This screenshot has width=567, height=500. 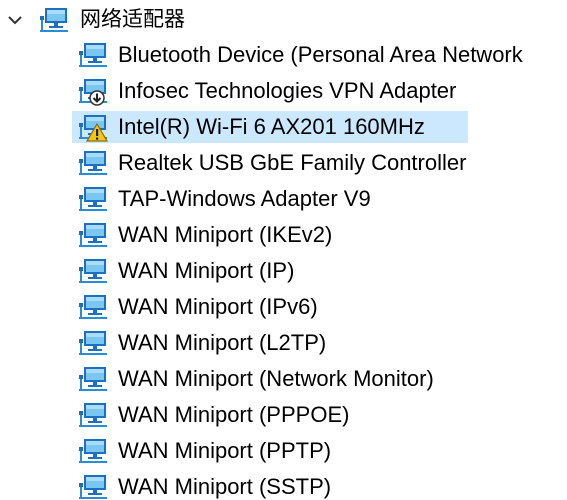 What do you see at coordinates (222, 342) in the screenshot?
I see `device-label: WAN Miniport (L2TP)` at bounding box center [222, 342].